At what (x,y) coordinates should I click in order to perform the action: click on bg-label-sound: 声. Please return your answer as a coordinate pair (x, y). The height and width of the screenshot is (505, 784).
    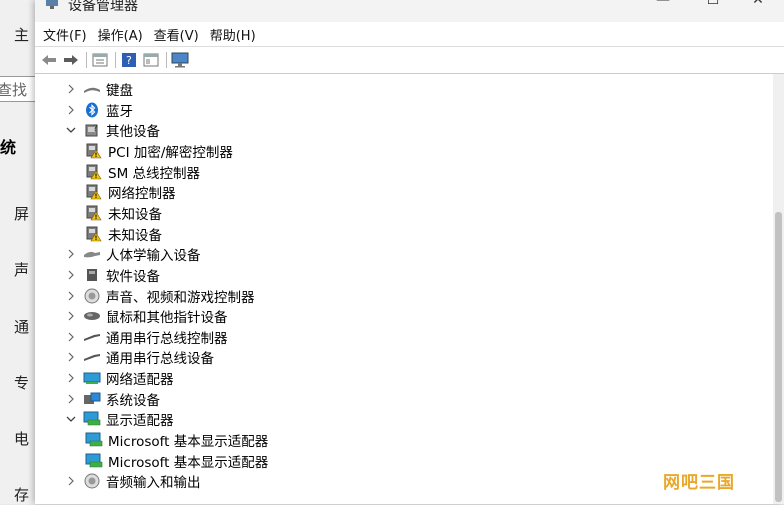
    Looking at the image, I should click on (21, 269).